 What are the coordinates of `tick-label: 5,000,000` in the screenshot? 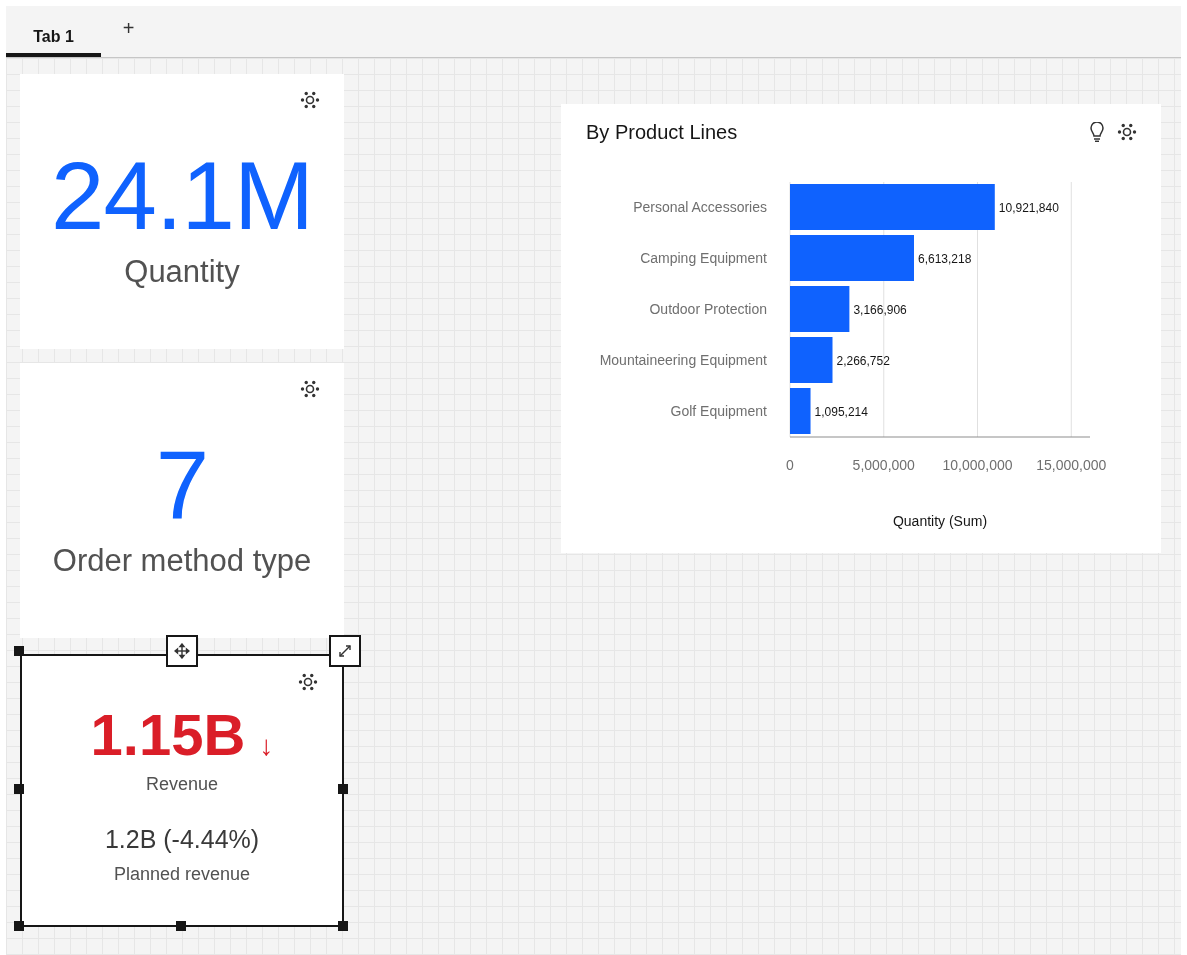 It's located at (883, 465).